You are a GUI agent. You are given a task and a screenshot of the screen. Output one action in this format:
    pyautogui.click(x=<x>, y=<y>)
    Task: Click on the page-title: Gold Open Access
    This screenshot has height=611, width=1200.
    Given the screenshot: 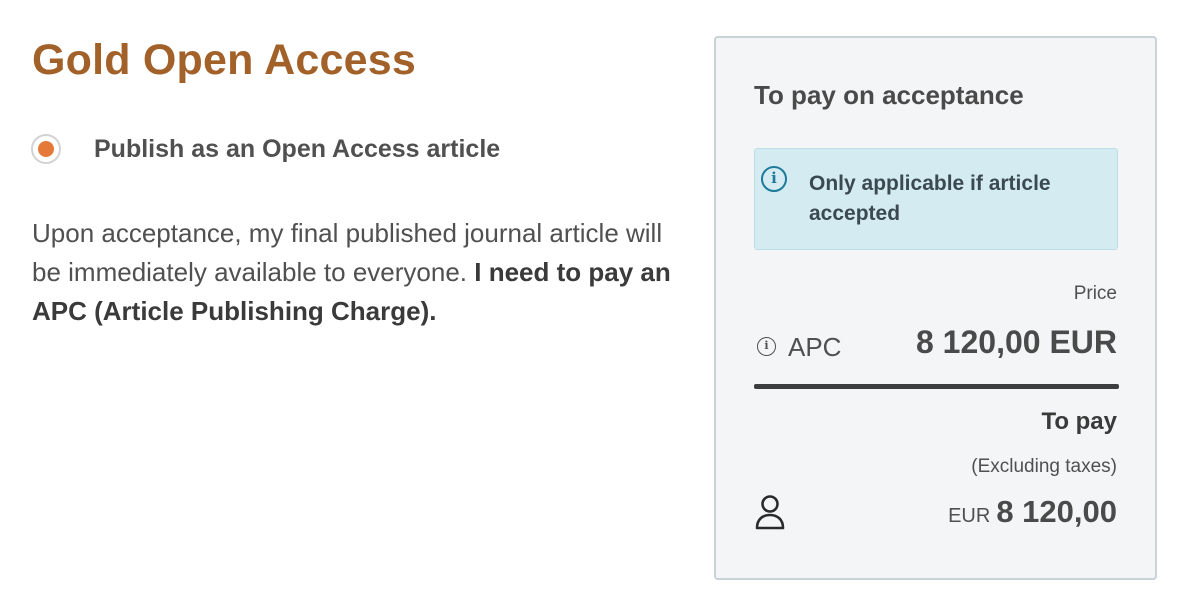 What is the action you would take?
    pyautogui.click(x=224, y=60)
    